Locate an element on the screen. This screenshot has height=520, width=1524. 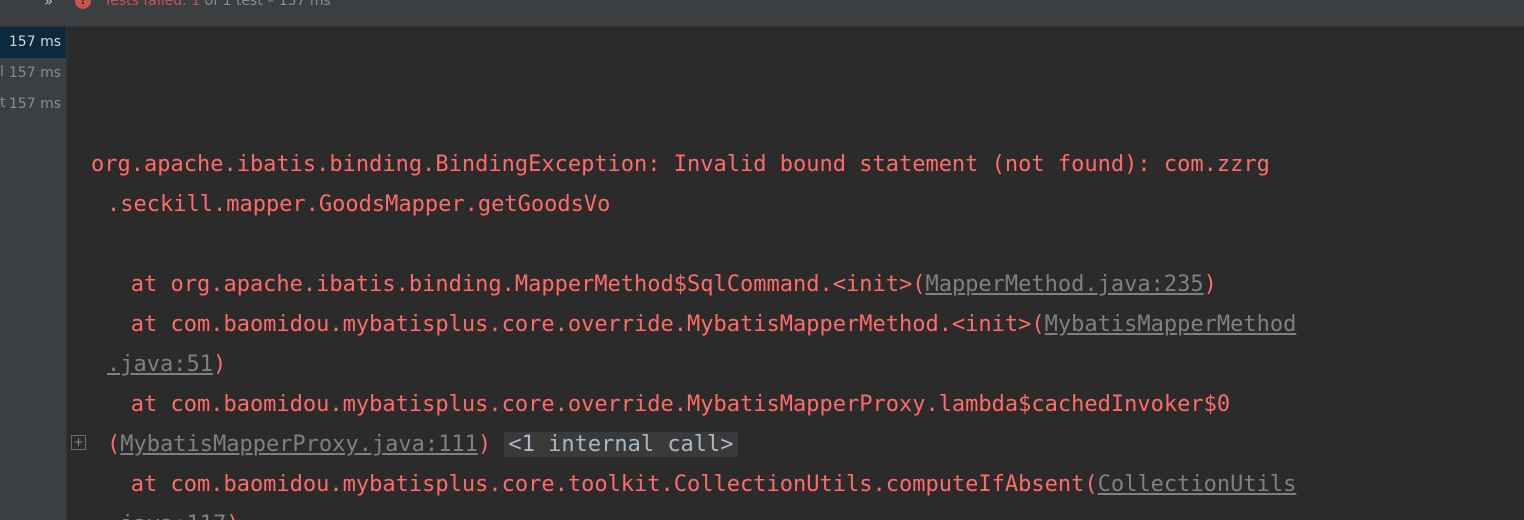
stack-frame-continuation: .java:51) is located at coordinates (166, 365).